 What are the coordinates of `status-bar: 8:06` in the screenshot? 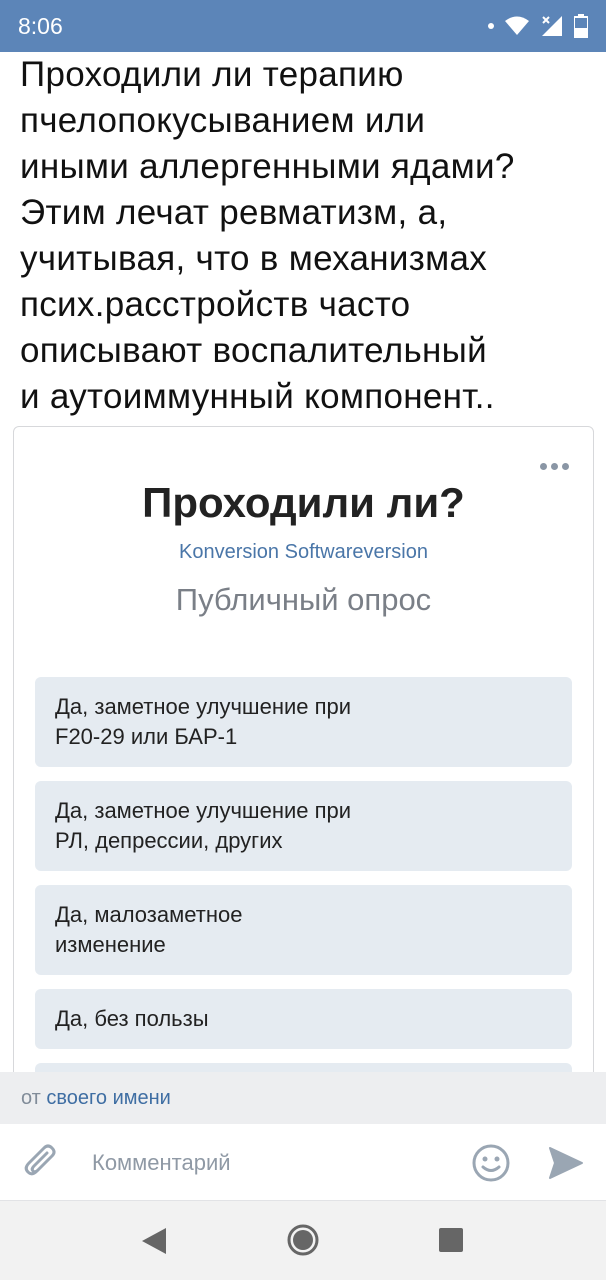 It's located at (303, 26).